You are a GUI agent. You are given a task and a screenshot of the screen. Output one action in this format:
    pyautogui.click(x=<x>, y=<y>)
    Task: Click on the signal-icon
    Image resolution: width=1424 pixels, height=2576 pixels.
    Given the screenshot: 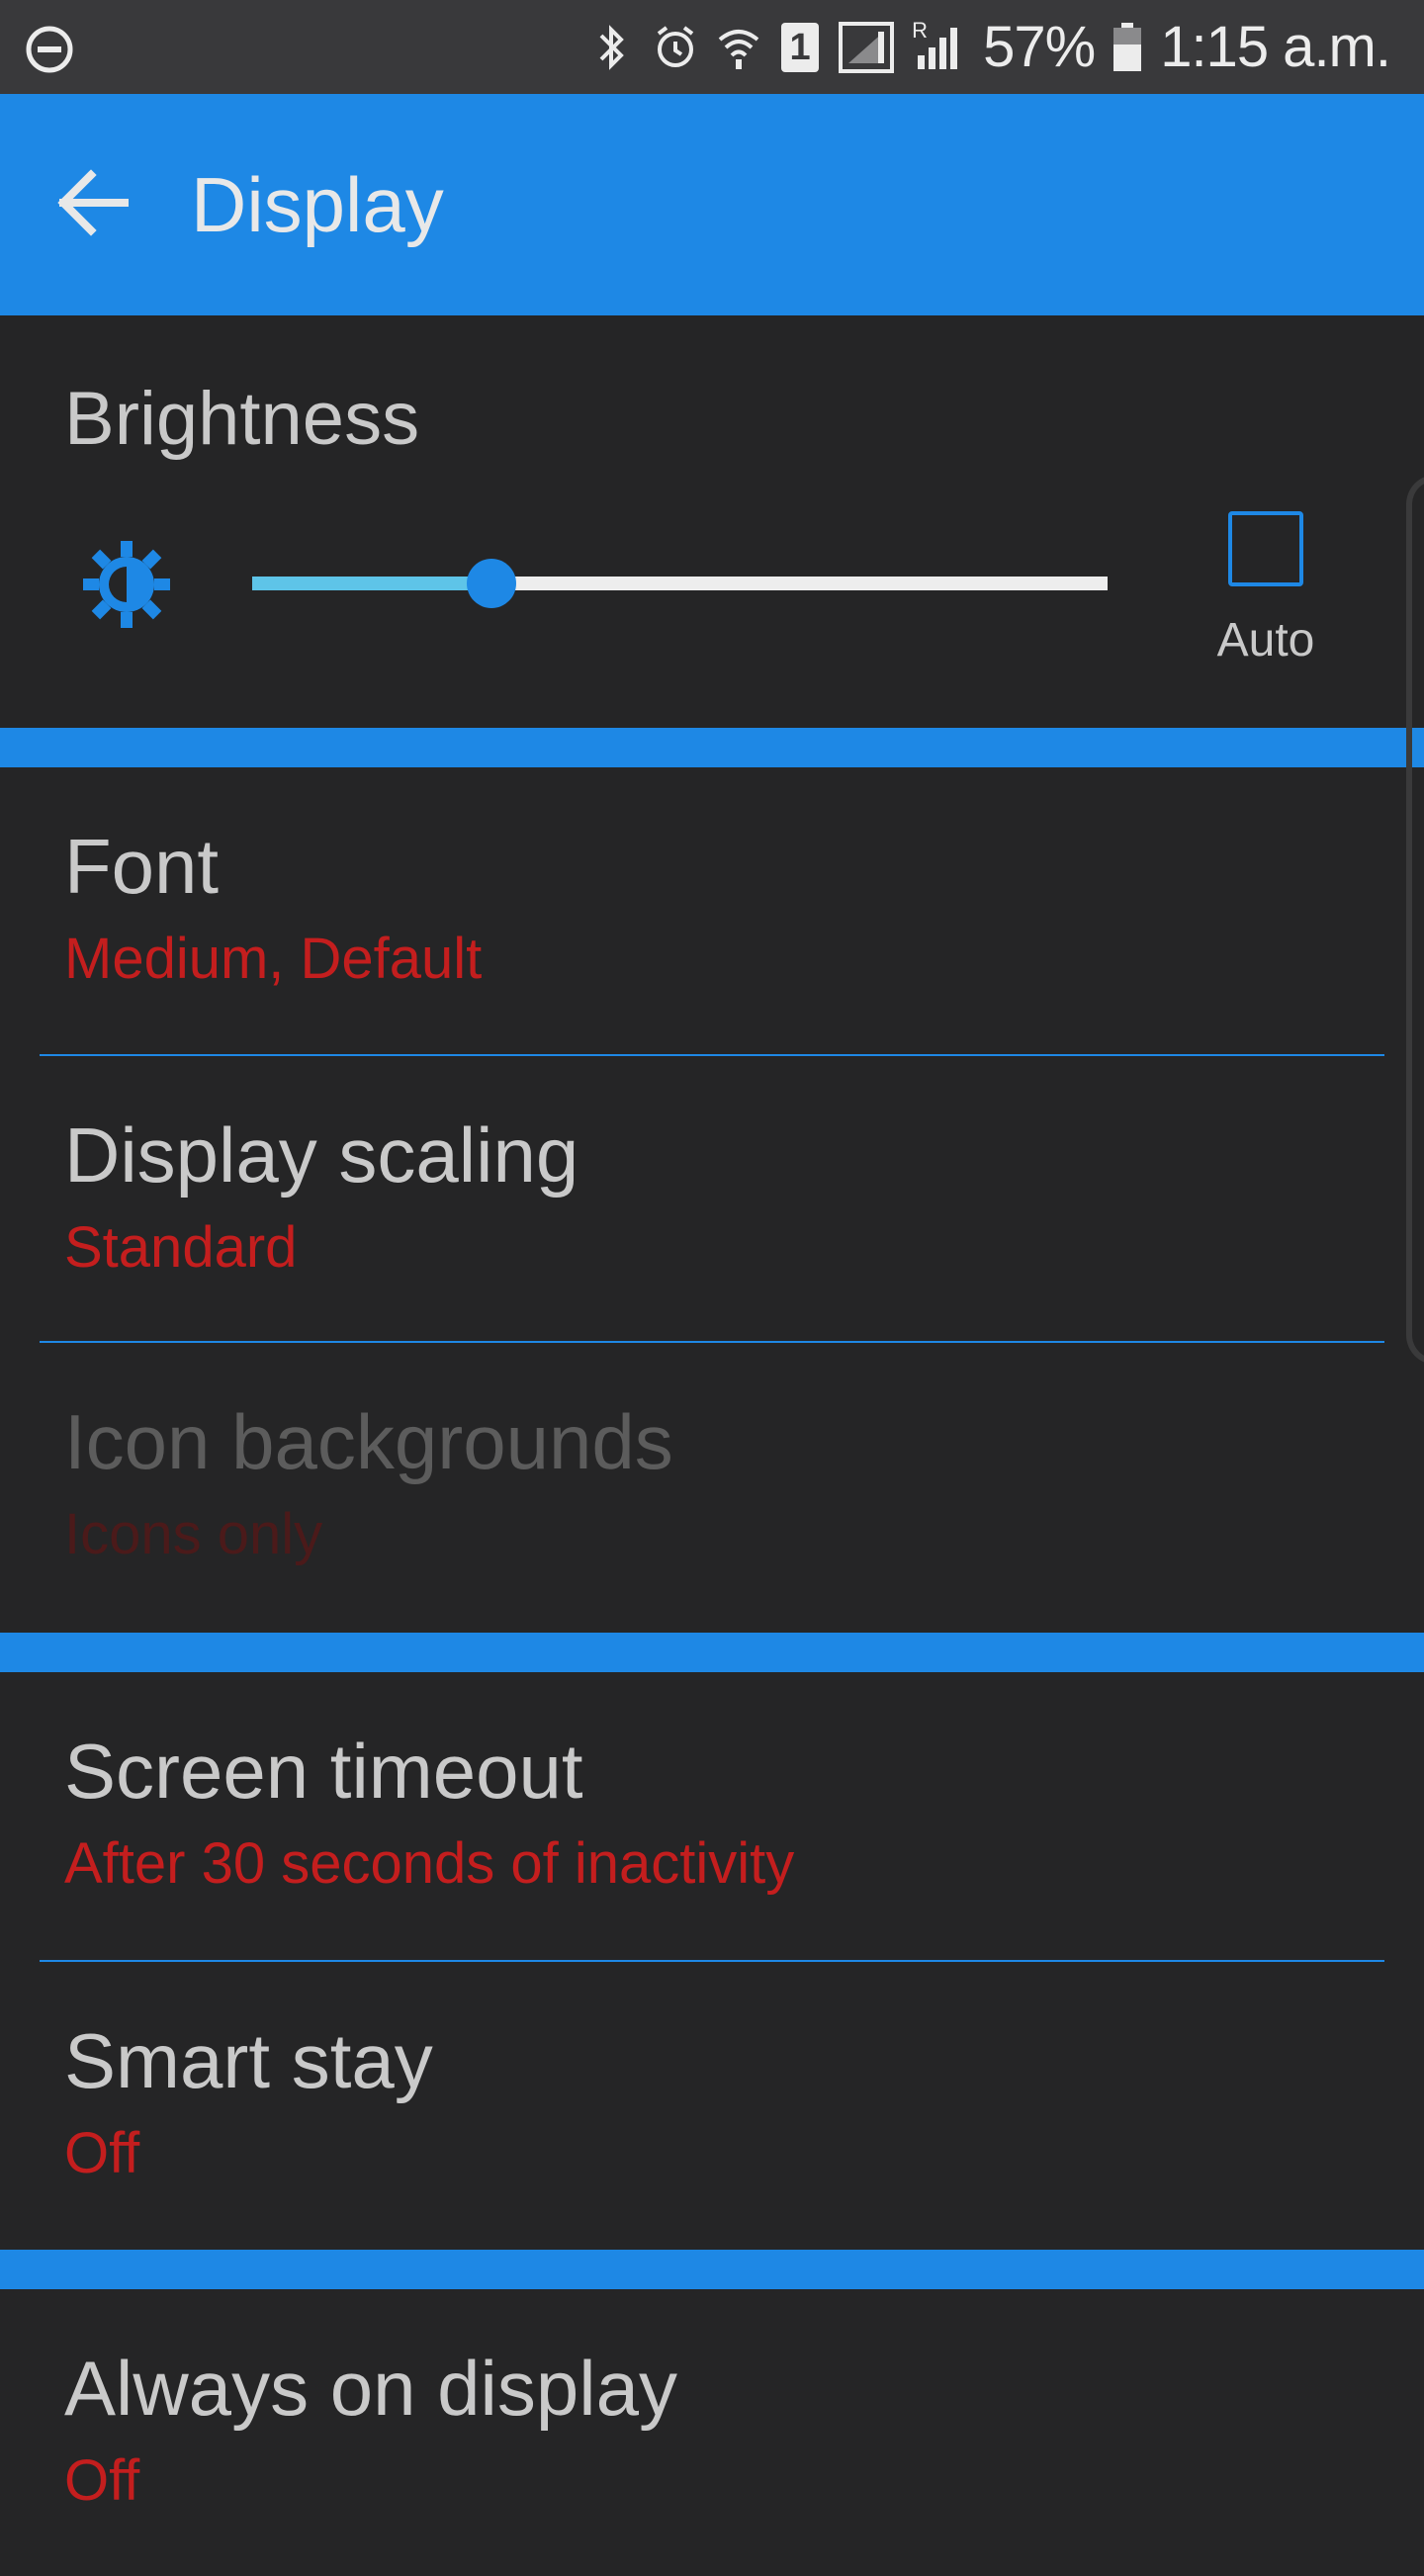 What is the action you would take?
    pyautogui.click(x=867, y=47)
    